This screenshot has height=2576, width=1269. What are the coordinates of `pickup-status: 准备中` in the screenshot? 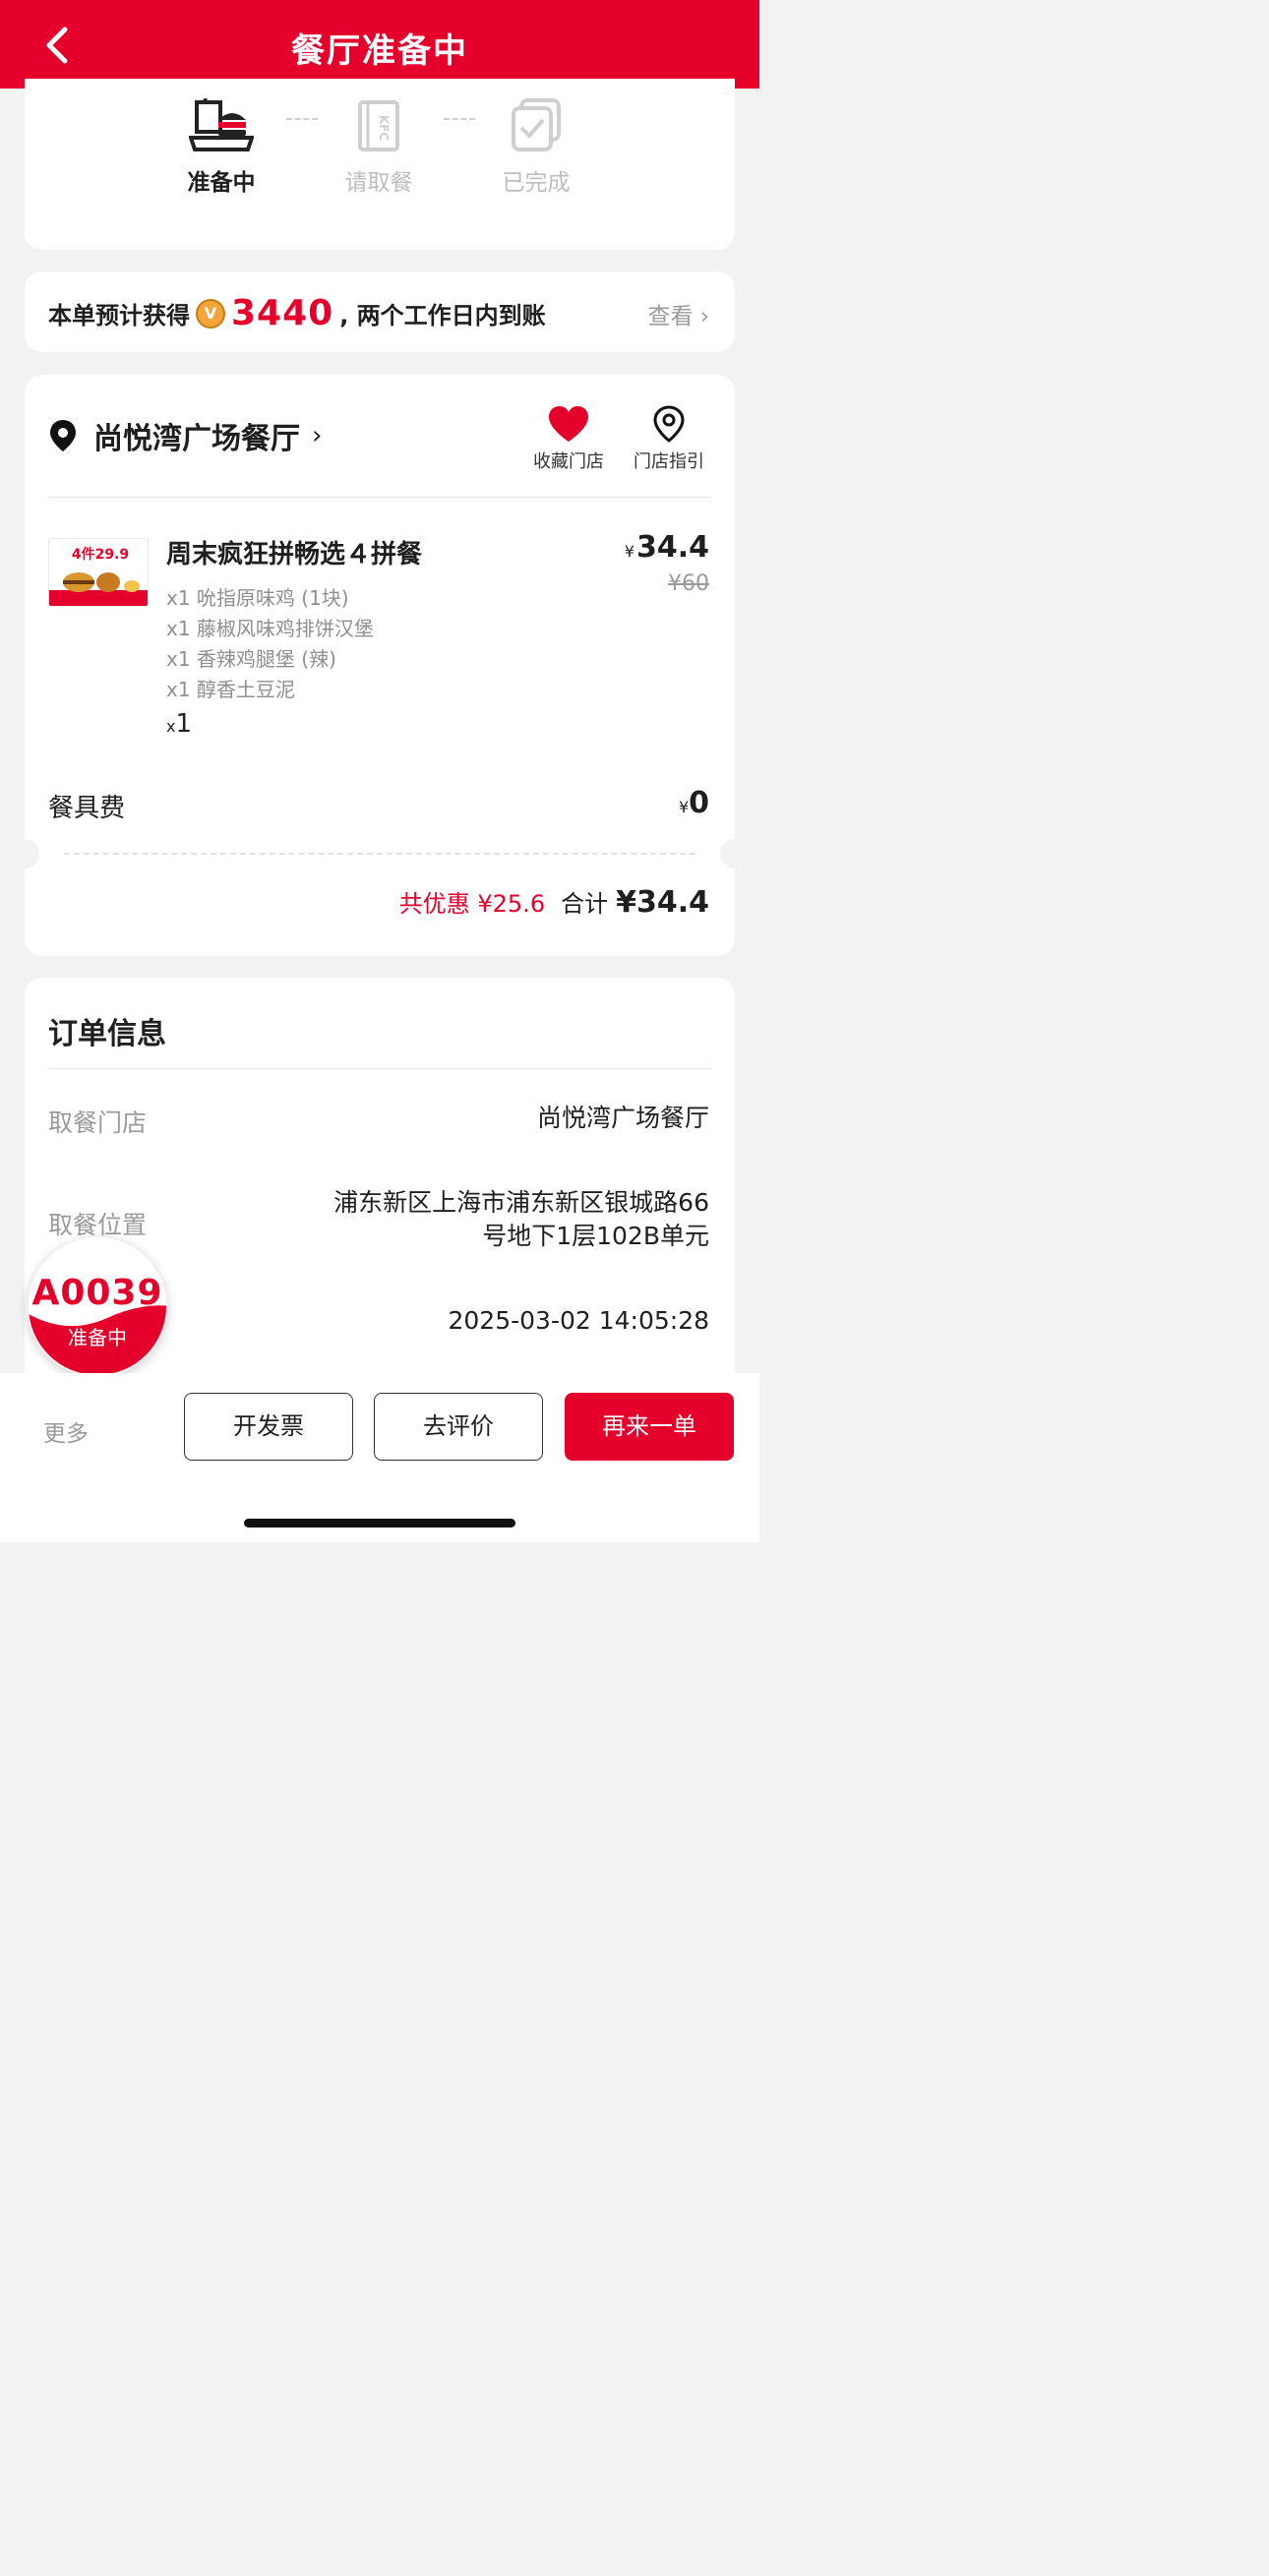 It's located at (97, 1337).